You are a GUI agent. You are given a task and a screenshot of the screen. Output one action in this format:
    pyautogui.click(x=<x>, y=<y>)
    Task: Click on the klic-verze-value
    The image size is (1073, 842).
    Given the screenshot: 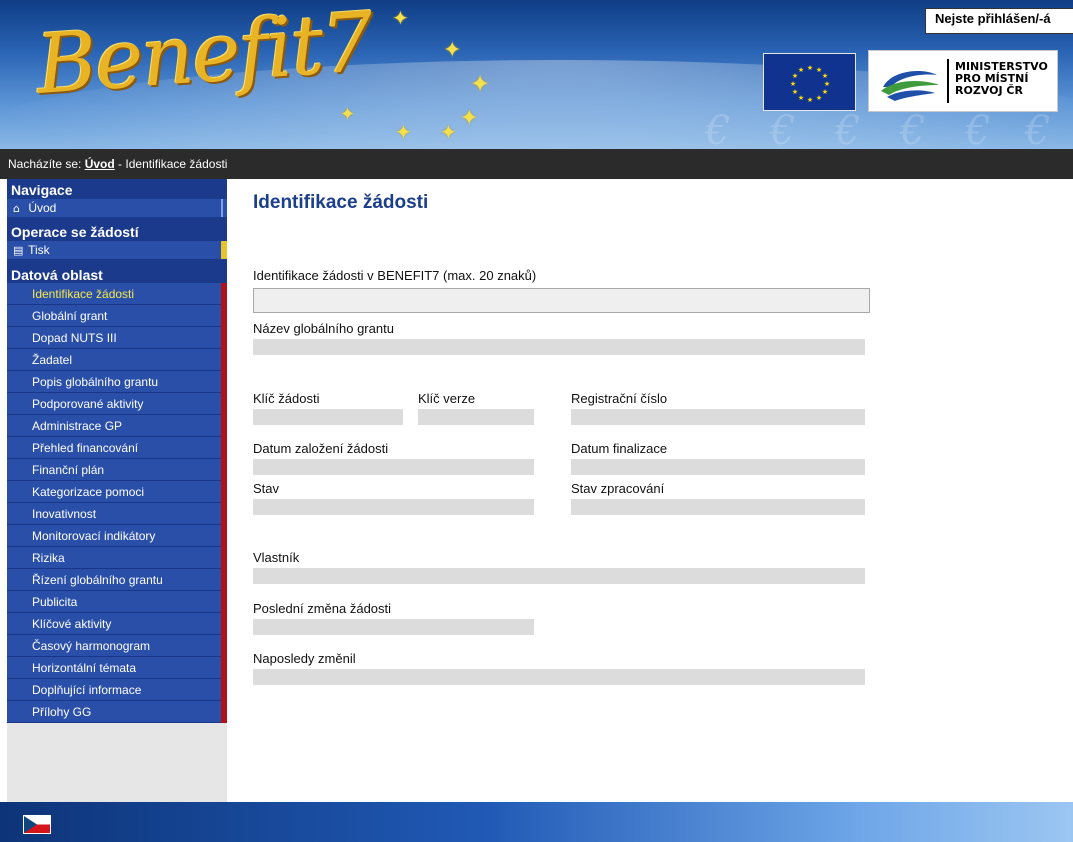 What is the action you would take?
    pyautogui.click(x=476, y=417)
    